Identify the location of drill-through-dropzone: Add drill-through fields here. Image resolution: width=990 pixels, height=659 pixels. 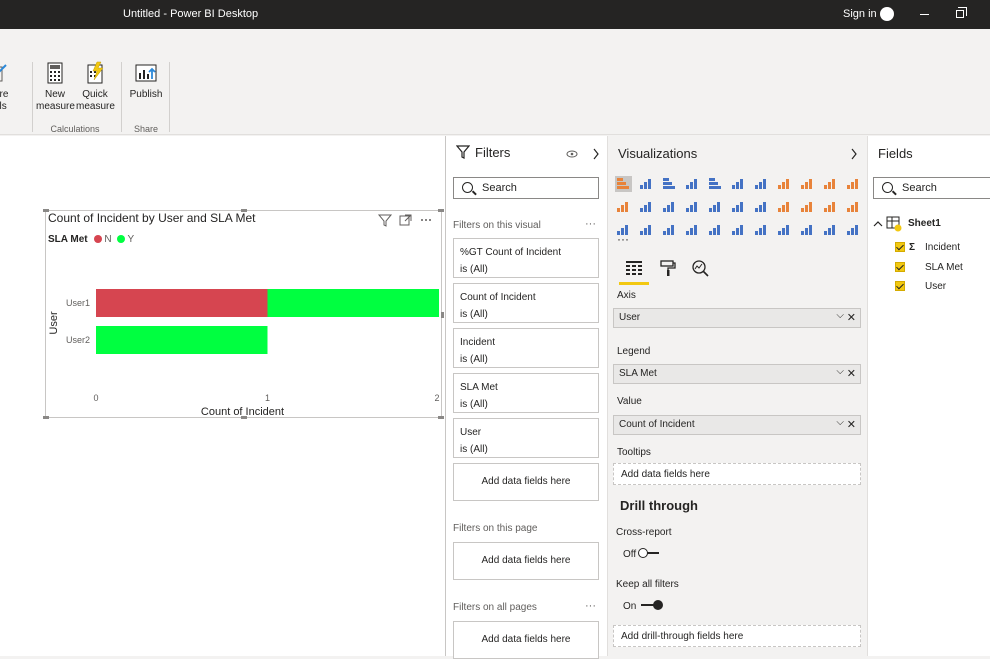
(737, 636).